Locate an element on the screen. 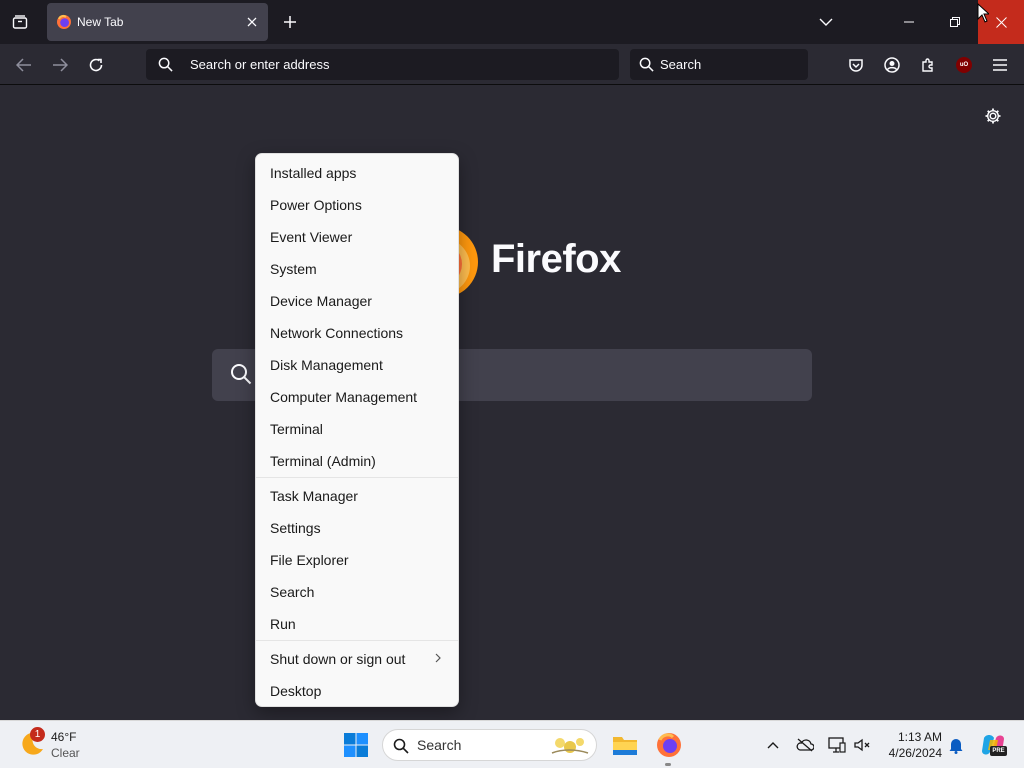 This screenshot has width=1024, height=768. chevron-down-icon is located at coordinates (826, 22).